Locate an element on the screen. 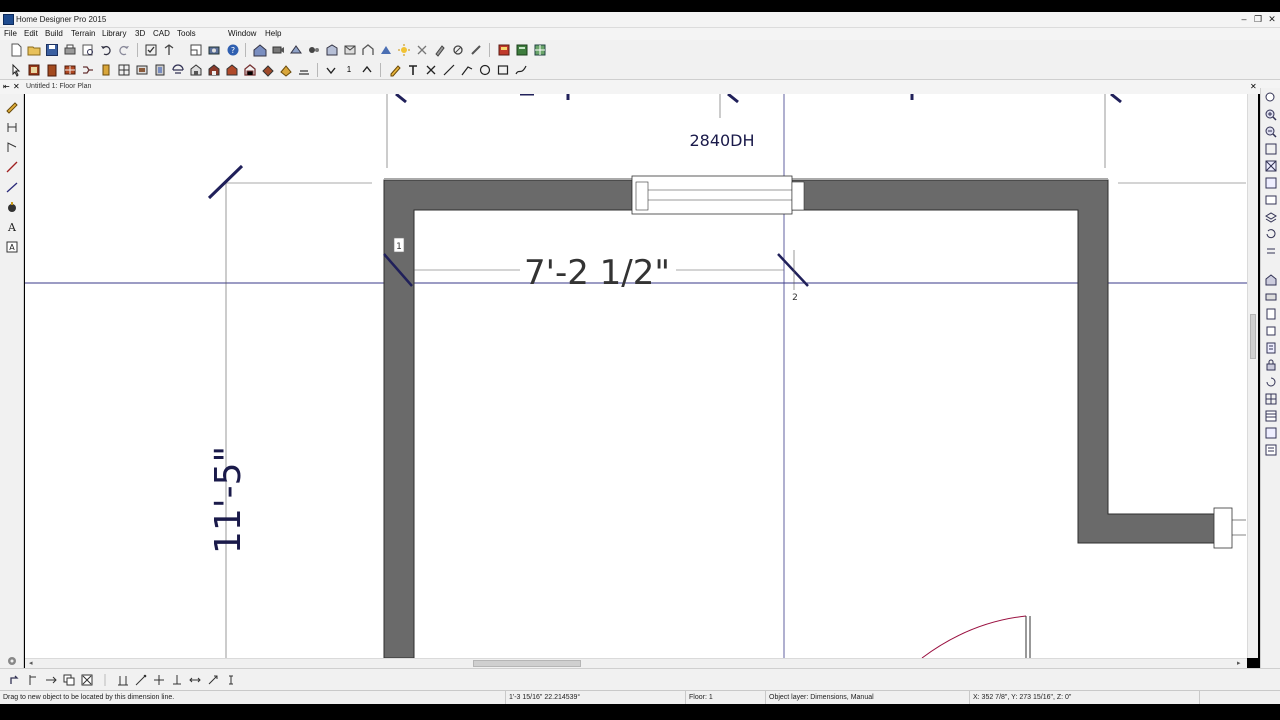 This screenshot has width=1280, height=720. edit-icon is located at coordinates (458, 50).